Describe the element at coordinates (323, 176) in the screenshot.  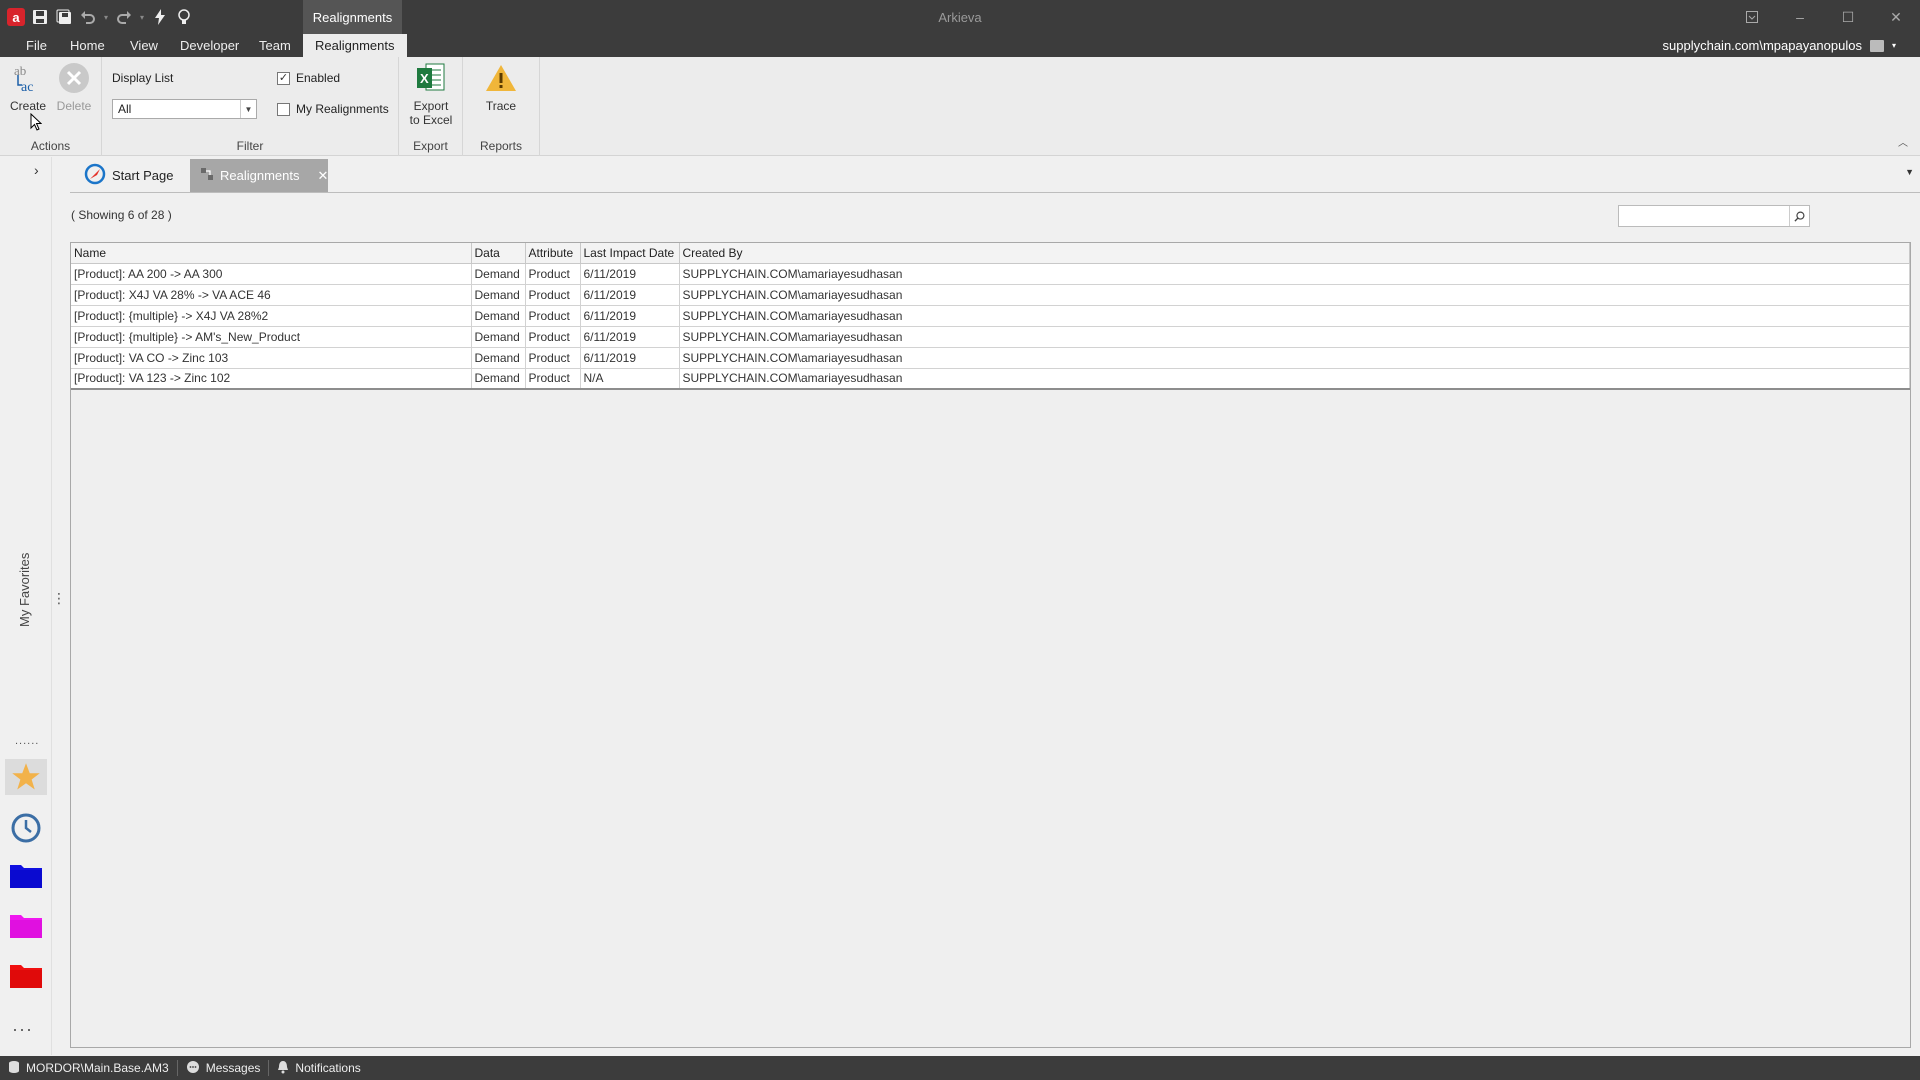
I see `close-tab-icon: ✕` at that location.